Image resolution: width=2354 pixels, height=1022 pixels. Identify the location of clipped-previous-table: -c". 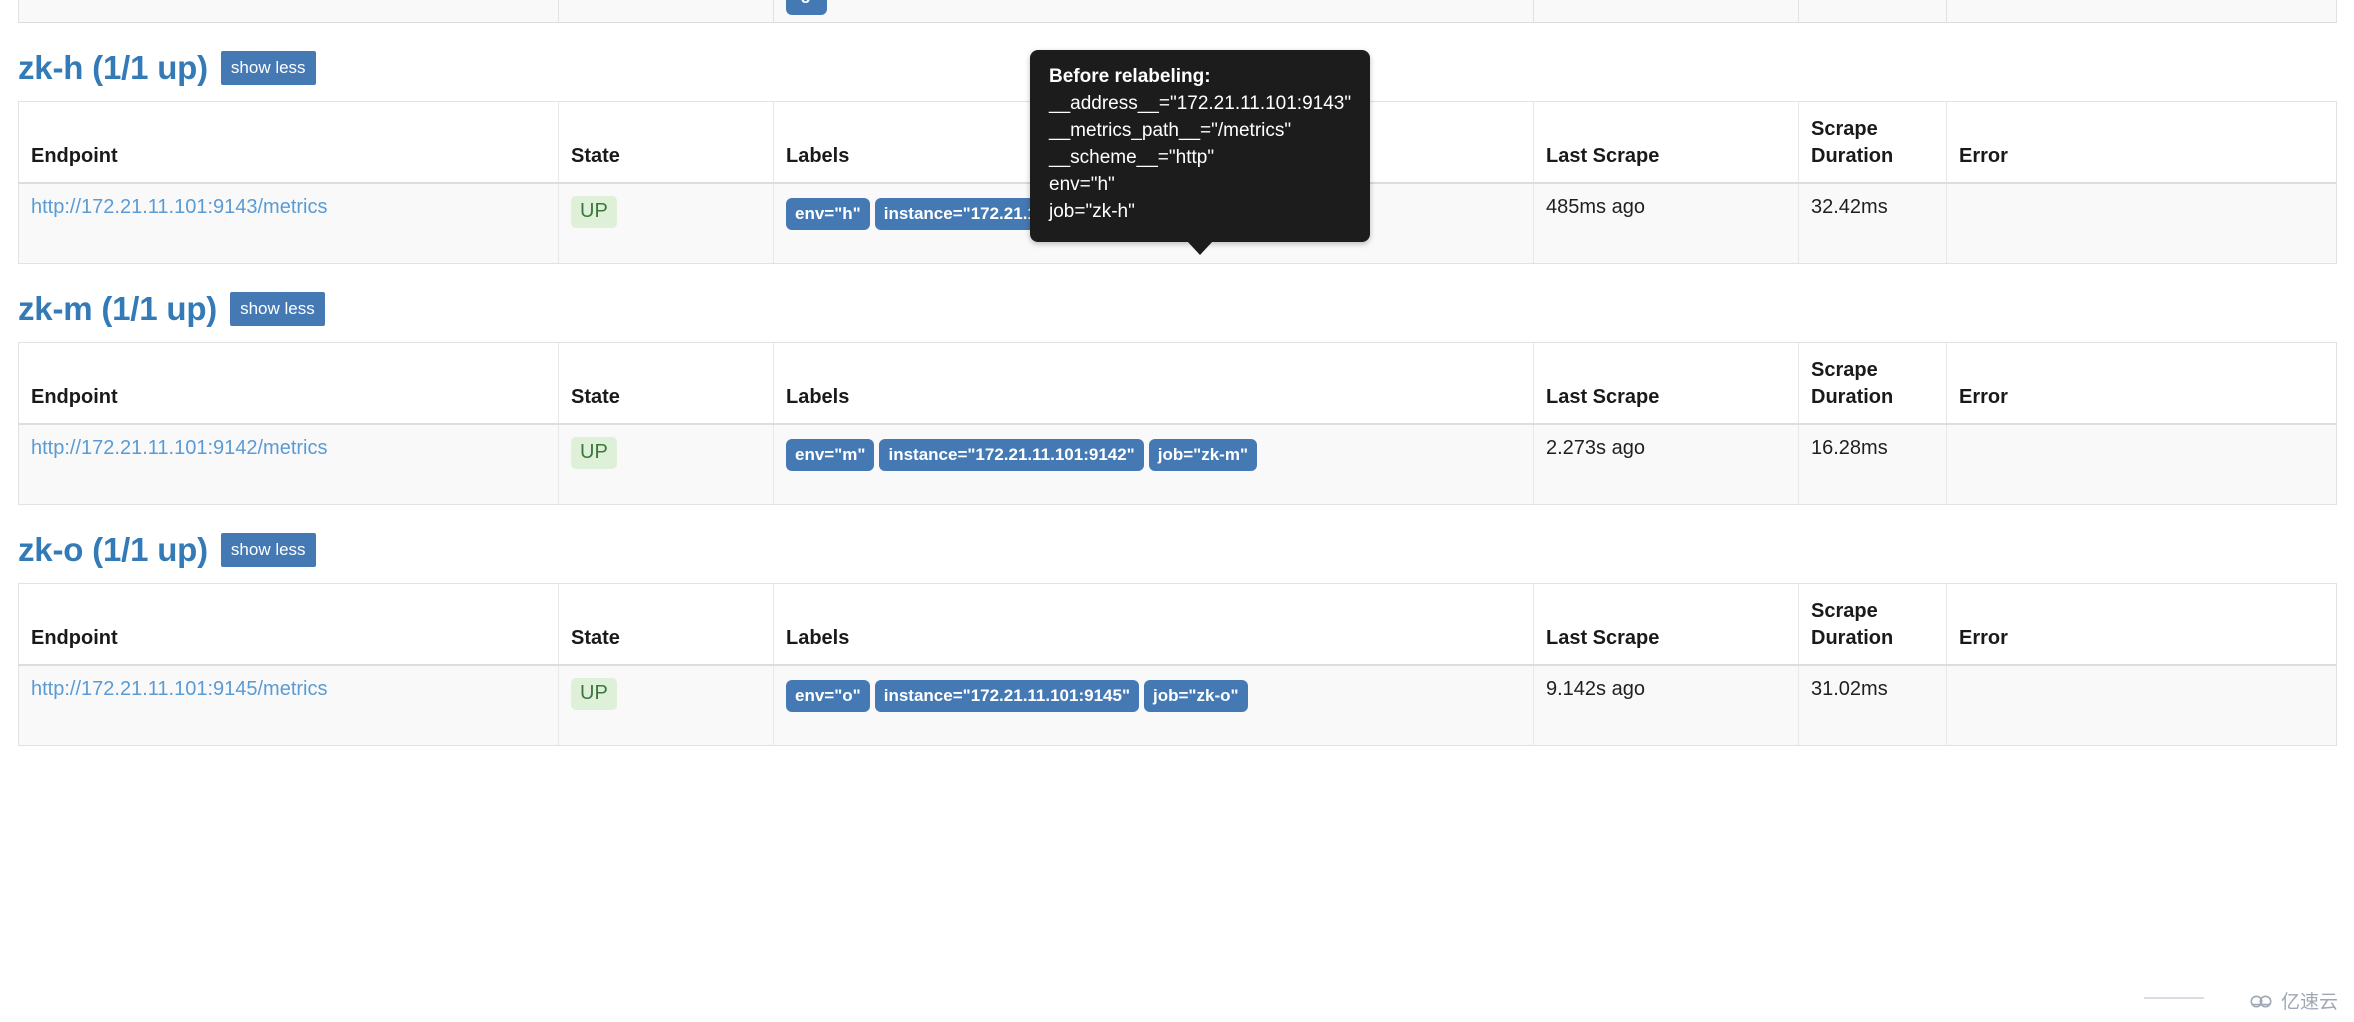
(1177, 11).